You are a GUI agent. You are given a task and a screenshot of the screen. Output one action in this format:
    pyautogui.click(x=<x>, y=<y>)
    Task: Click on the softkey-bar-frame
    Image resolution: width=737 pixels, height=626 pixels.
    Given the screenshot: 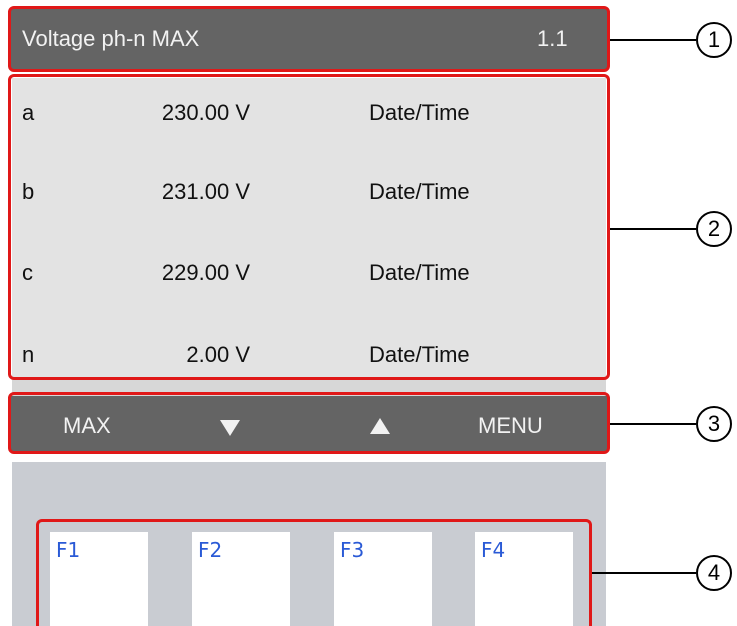 What is the action you would take?
    pyautogui.click(x=309, y=423)
    